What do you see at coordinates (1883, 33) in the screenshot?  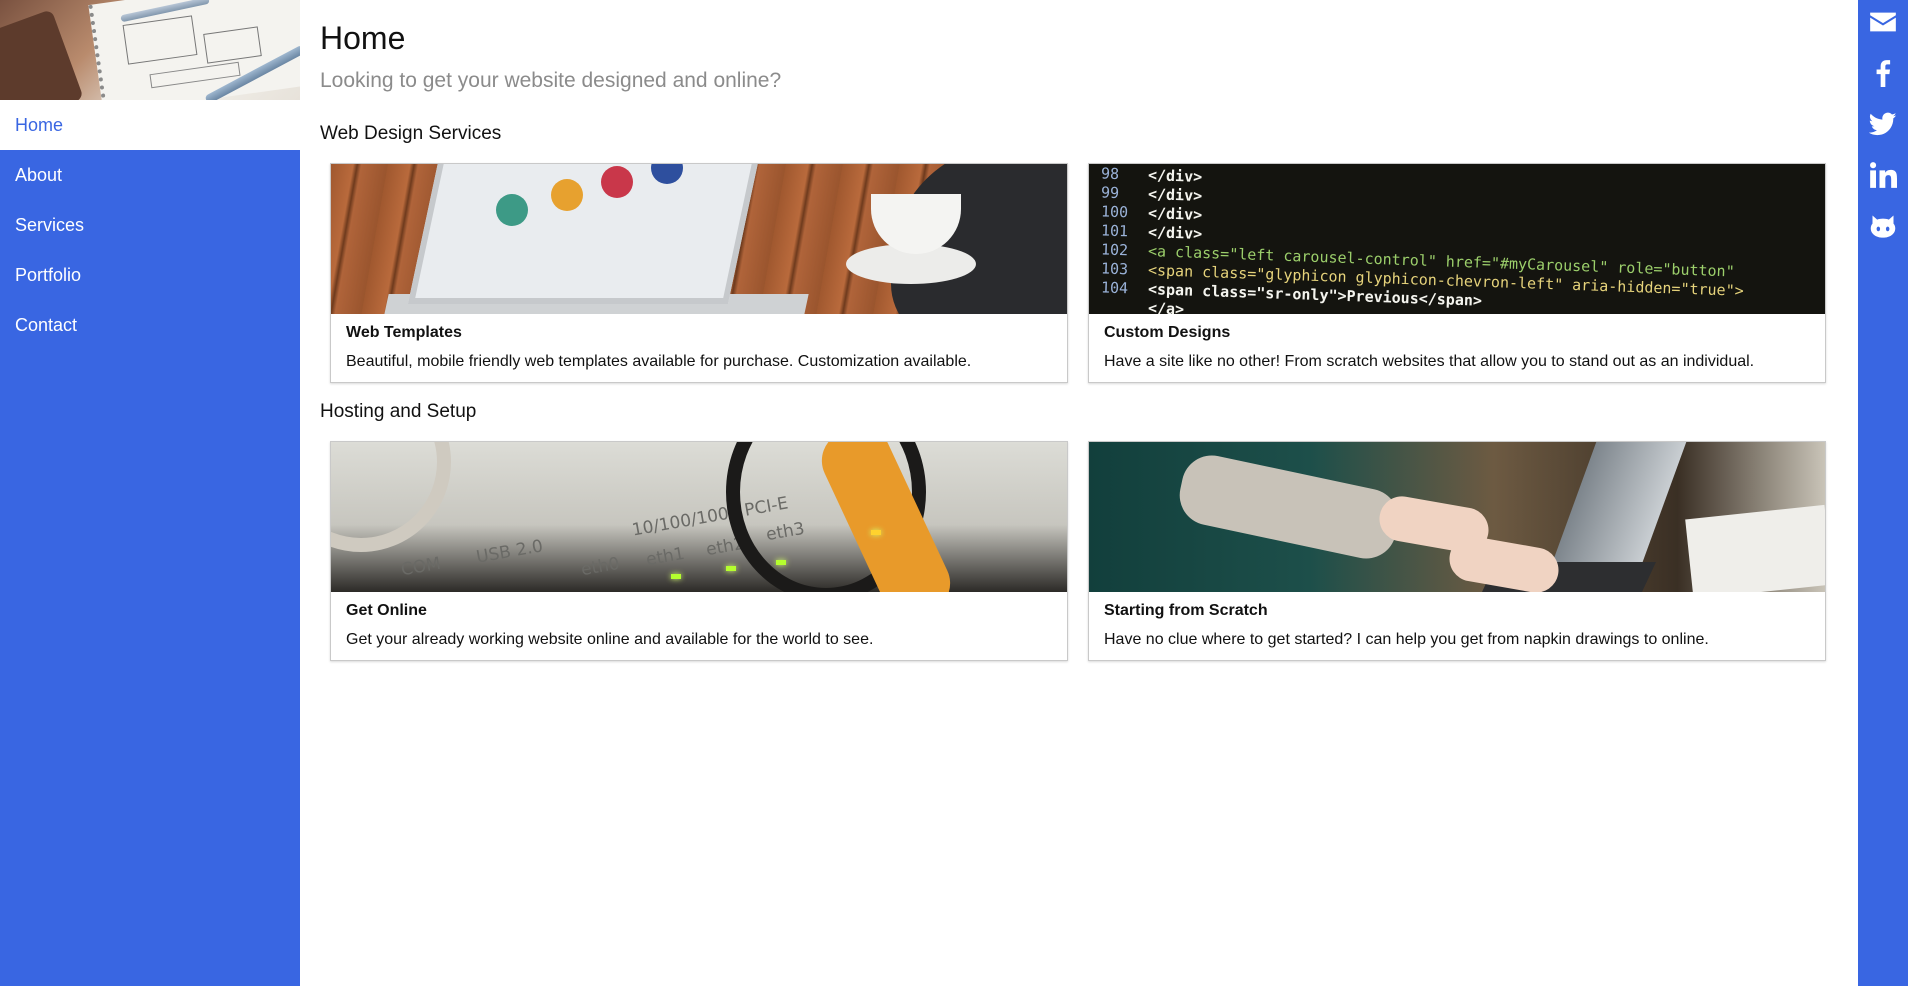 I see `envelope-icon` at bounding box center [1883, 33].